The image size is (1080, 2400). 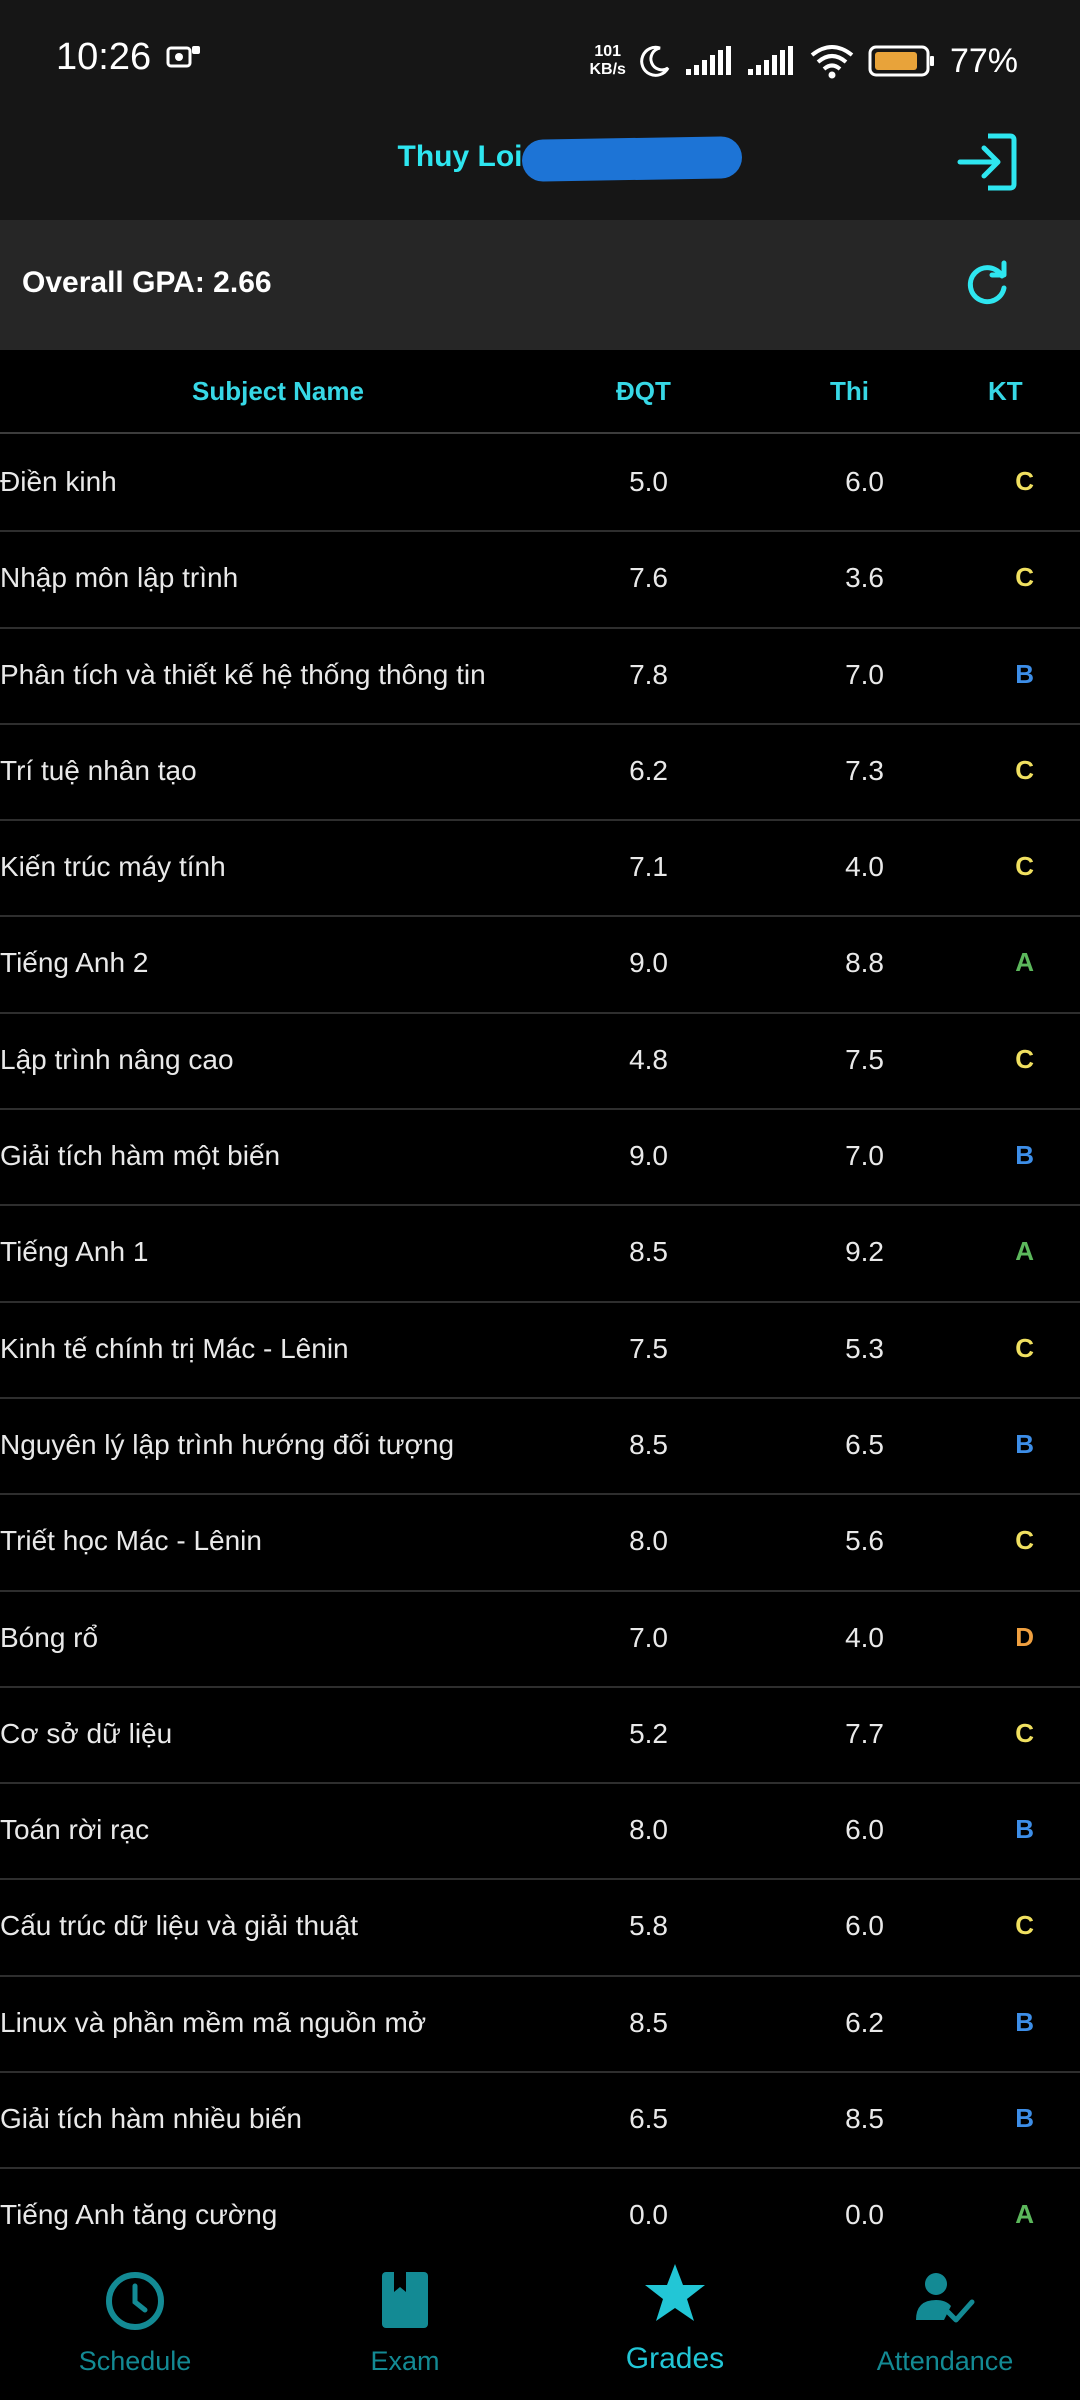 What do you see at coordinates (675, 2358) in the screenshot?
I see `nav-label-grades: Grades` at bounding box center [675, 2358].